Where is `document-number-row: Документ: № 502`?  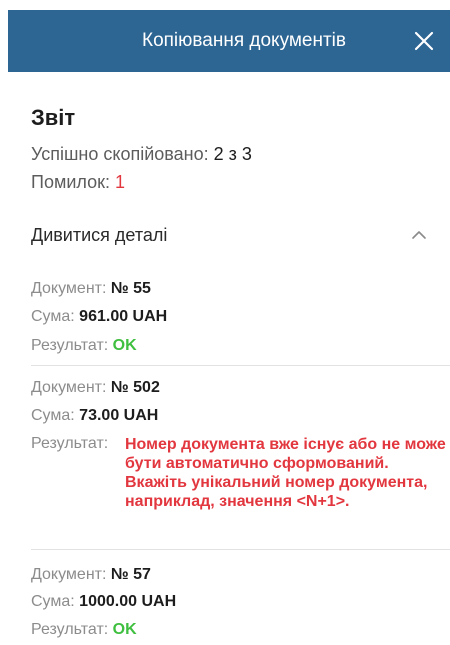
document-number-row: Документ: № 502 is located at coordinates (95, 388).